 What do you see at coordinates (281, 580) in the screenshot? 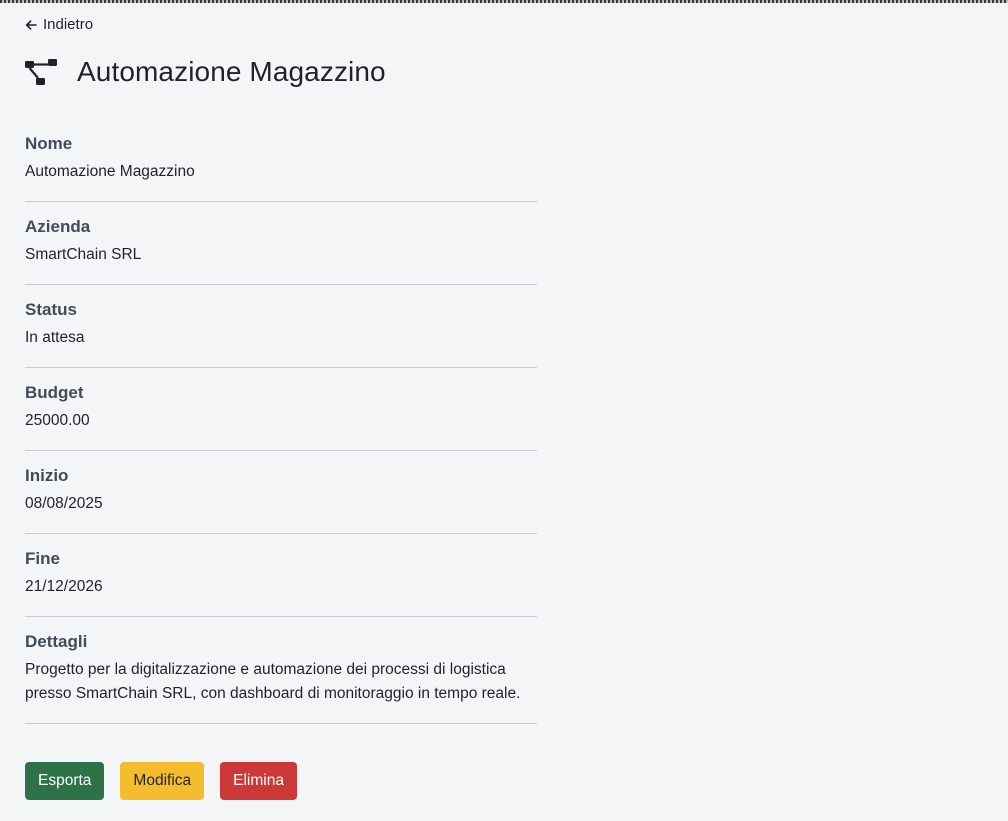
I see `field-fine: Fine 21/12/2026` at bounding box center [281, 580].